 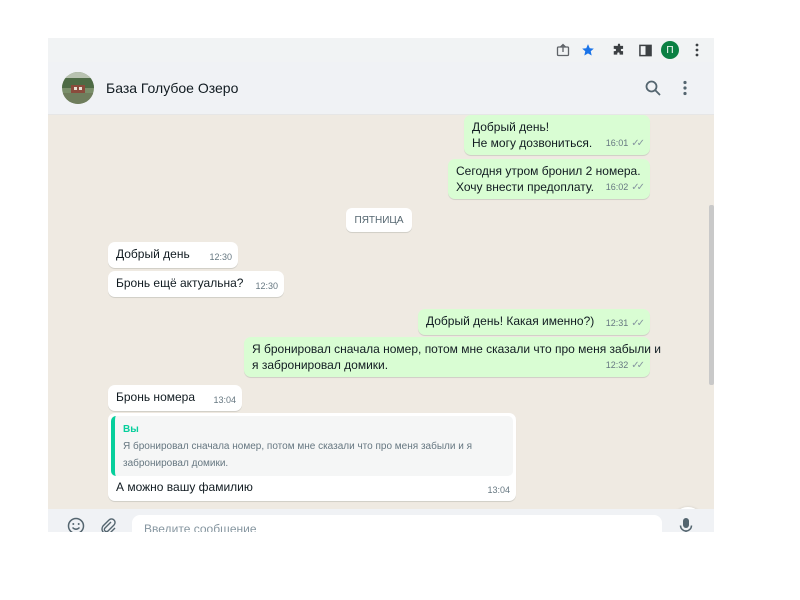 What do you see at coordinates (685, 88) in the screenshot?
I see `menu-icon` at bounding box center [685, 88].